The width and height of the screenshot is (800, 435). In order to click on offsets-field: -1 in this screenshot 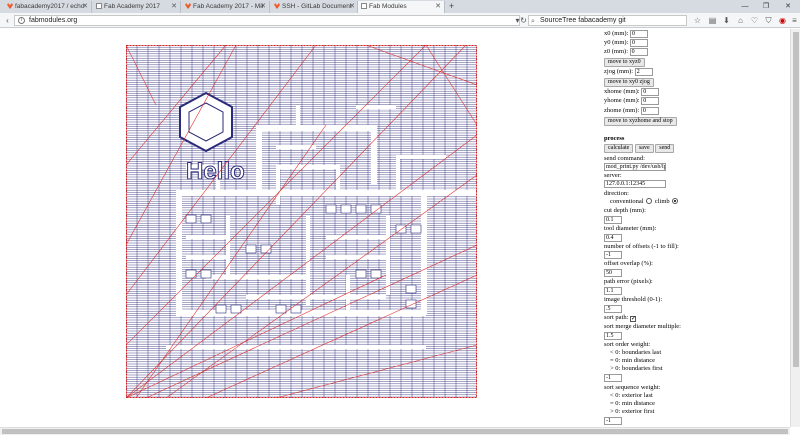, I will do `click(613, 255)`.